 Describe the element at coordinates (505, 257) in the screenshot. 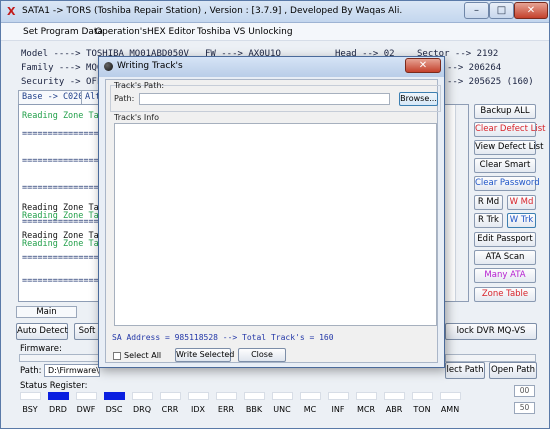

I see `ata-scan-button: ATA Scan` at that location.